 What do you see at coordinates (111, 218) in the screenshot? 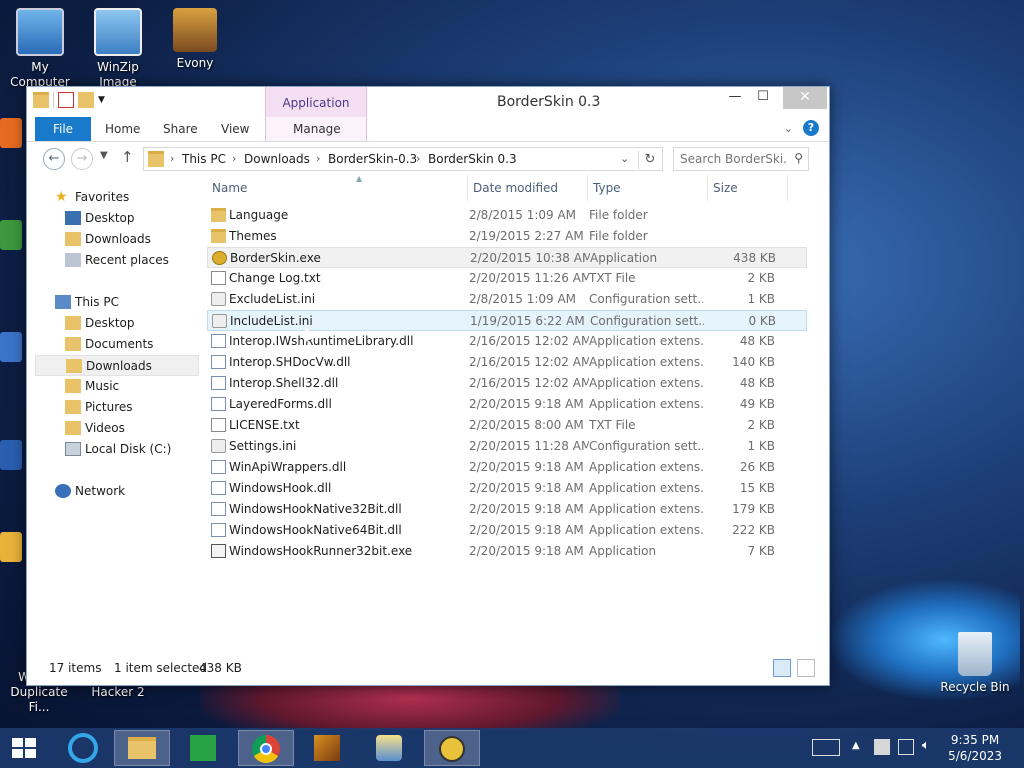
I see `nav-favorites-desktop: Desktop` at bounding box center [111, 218].